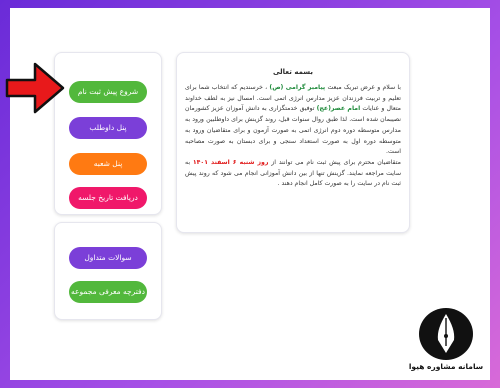 Image resolution: width=500 pixels, height=388 pixels. Describe the element at coordinates (108, 128) in the screenshot. I see `applicant-panel-button: پنل داوطلب` at that location.